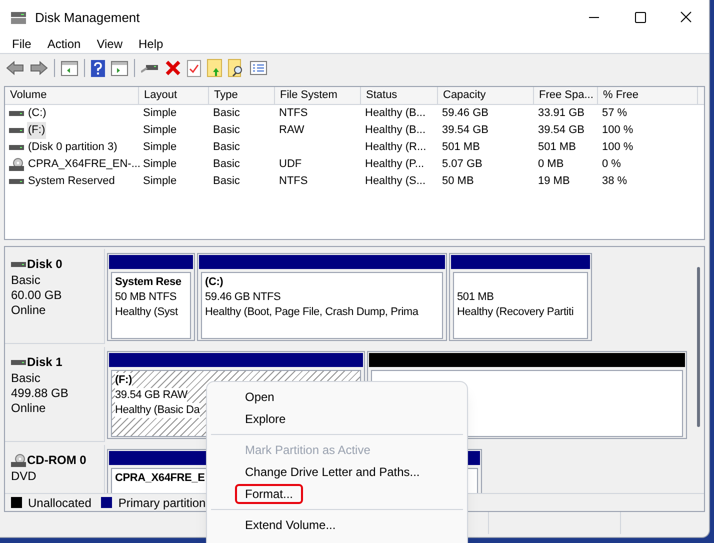 Image resolution: width=714 pixels, height=543 pixels. I want to click on table-cell-text: 5.07 GB, so click(462, 164).